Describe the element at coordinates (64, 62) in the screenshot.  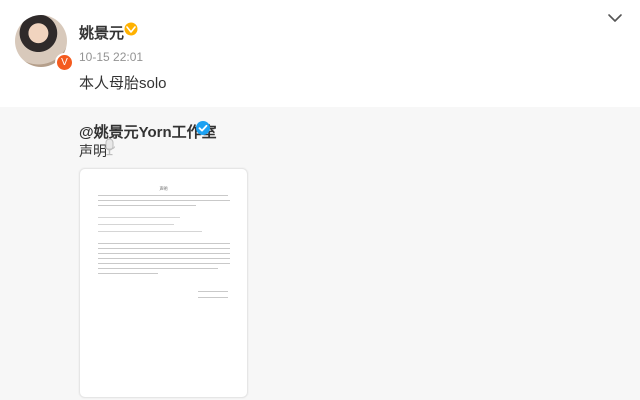
I see `verified-badge-icon: V` at that location.